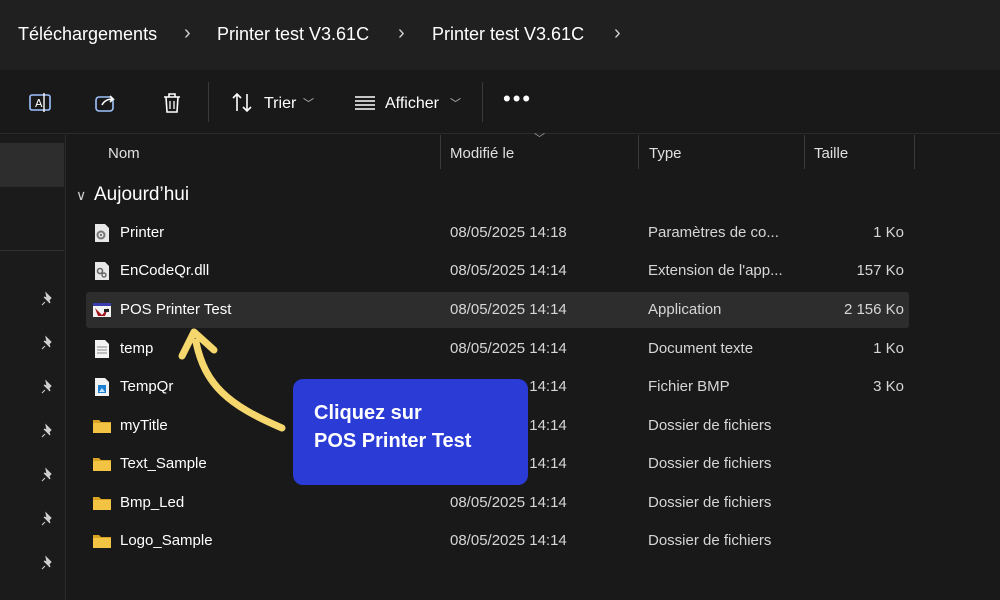  Describe the element at coordinates (689, 386) in the screenshot. I see `file-type: Fichier BMP` at that location.